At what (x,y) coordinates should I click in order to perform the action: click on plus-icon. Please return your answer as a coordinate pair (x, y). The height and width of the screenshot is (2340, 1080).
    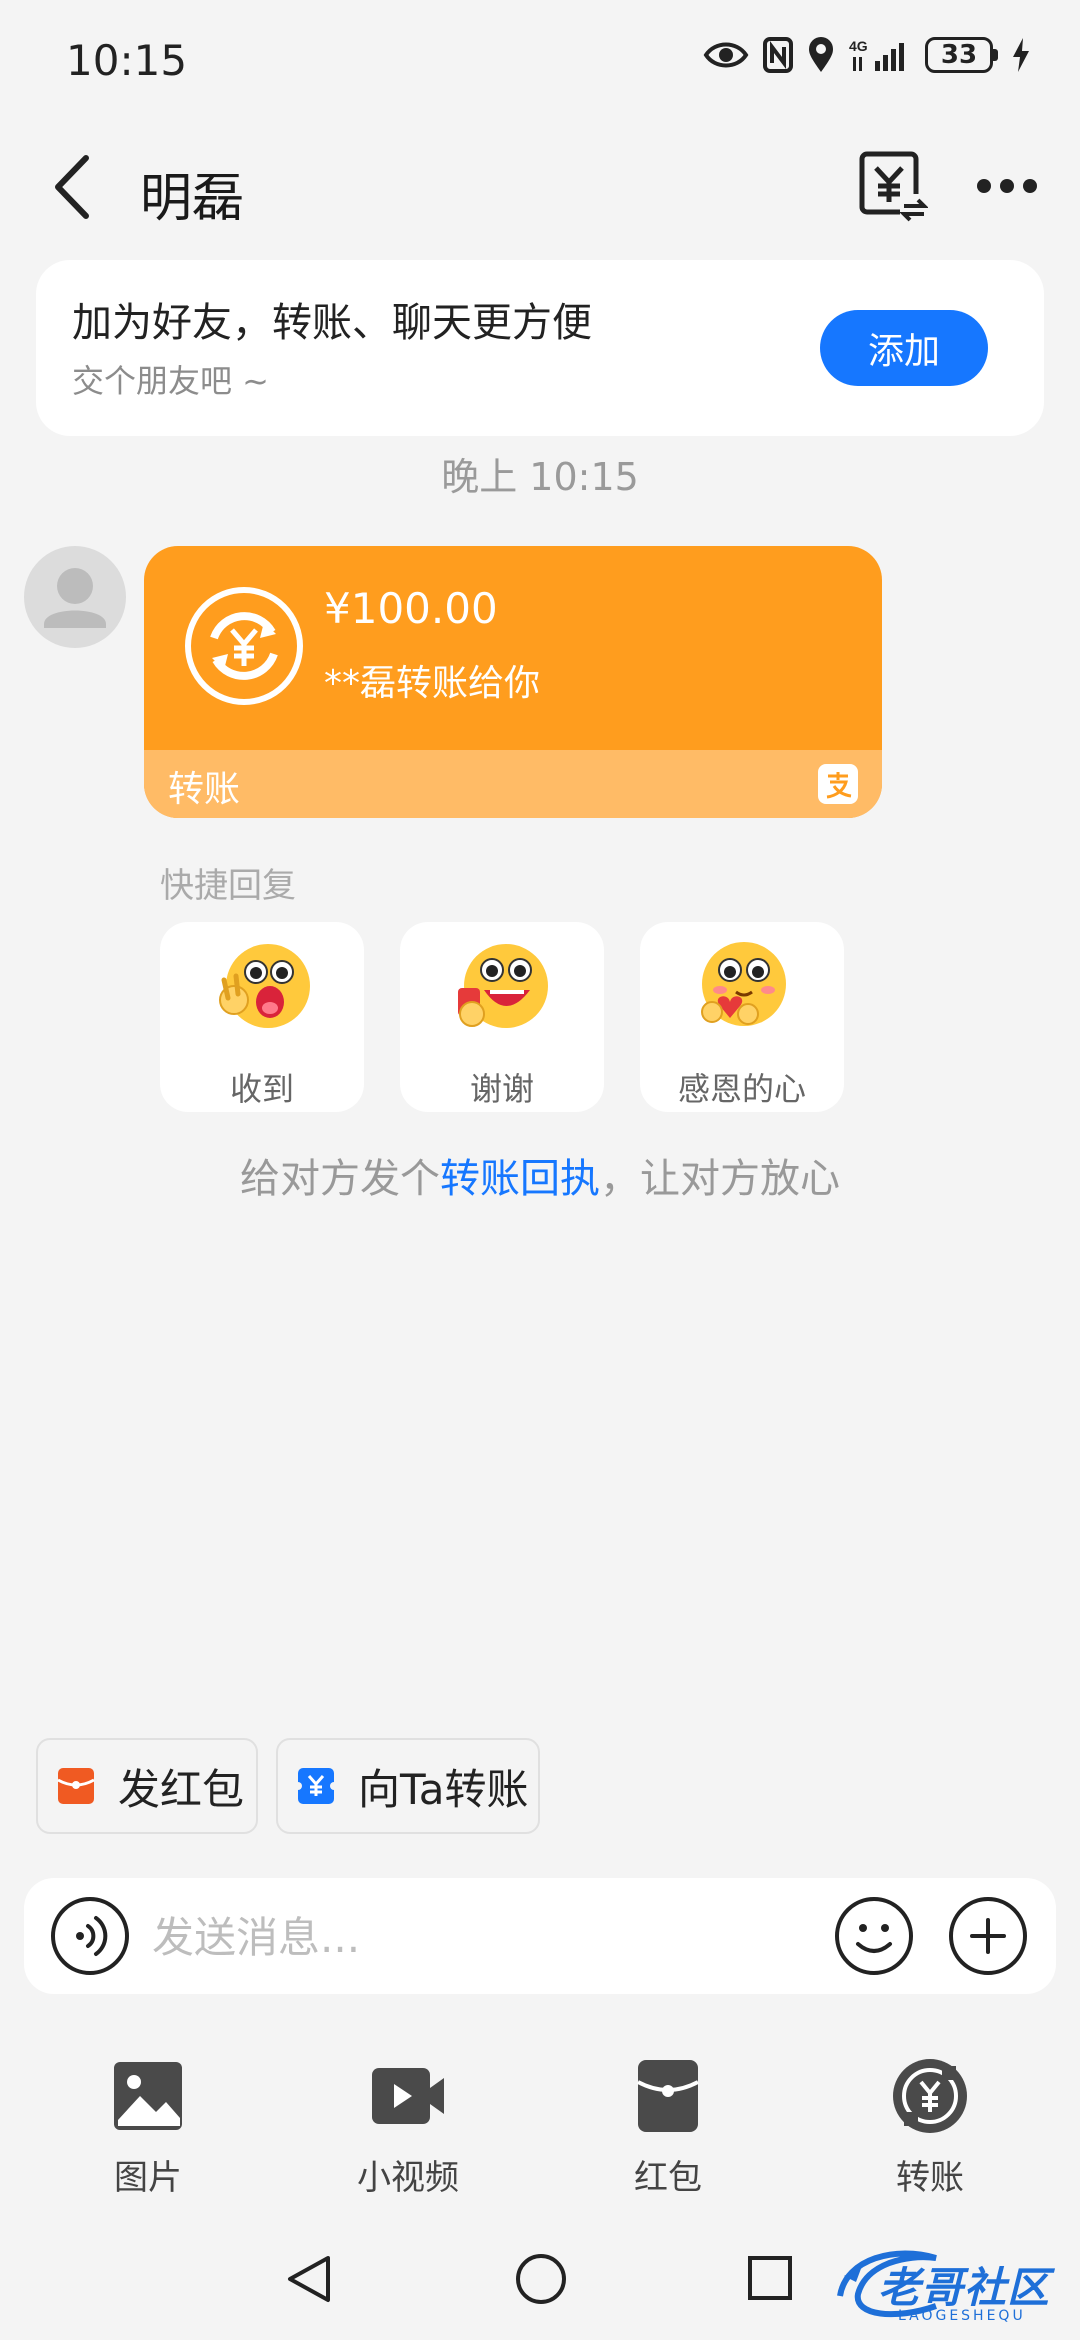
    Looking at the image, I should click on (988, 1936).